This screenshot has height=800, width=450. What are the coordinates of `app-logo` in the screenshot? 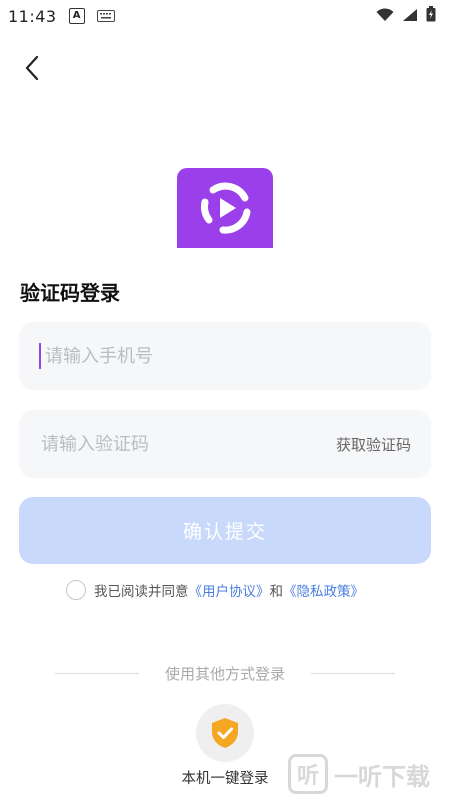 It's located at (225, 208).